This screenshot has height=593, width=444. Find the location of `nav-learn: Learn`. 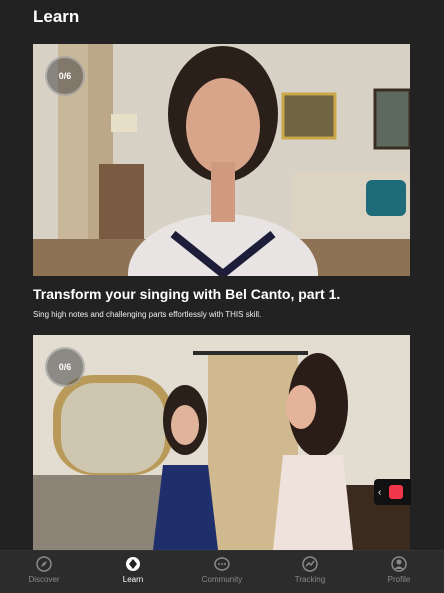

nav-learn: Learn is located at coordinates (133, 570).